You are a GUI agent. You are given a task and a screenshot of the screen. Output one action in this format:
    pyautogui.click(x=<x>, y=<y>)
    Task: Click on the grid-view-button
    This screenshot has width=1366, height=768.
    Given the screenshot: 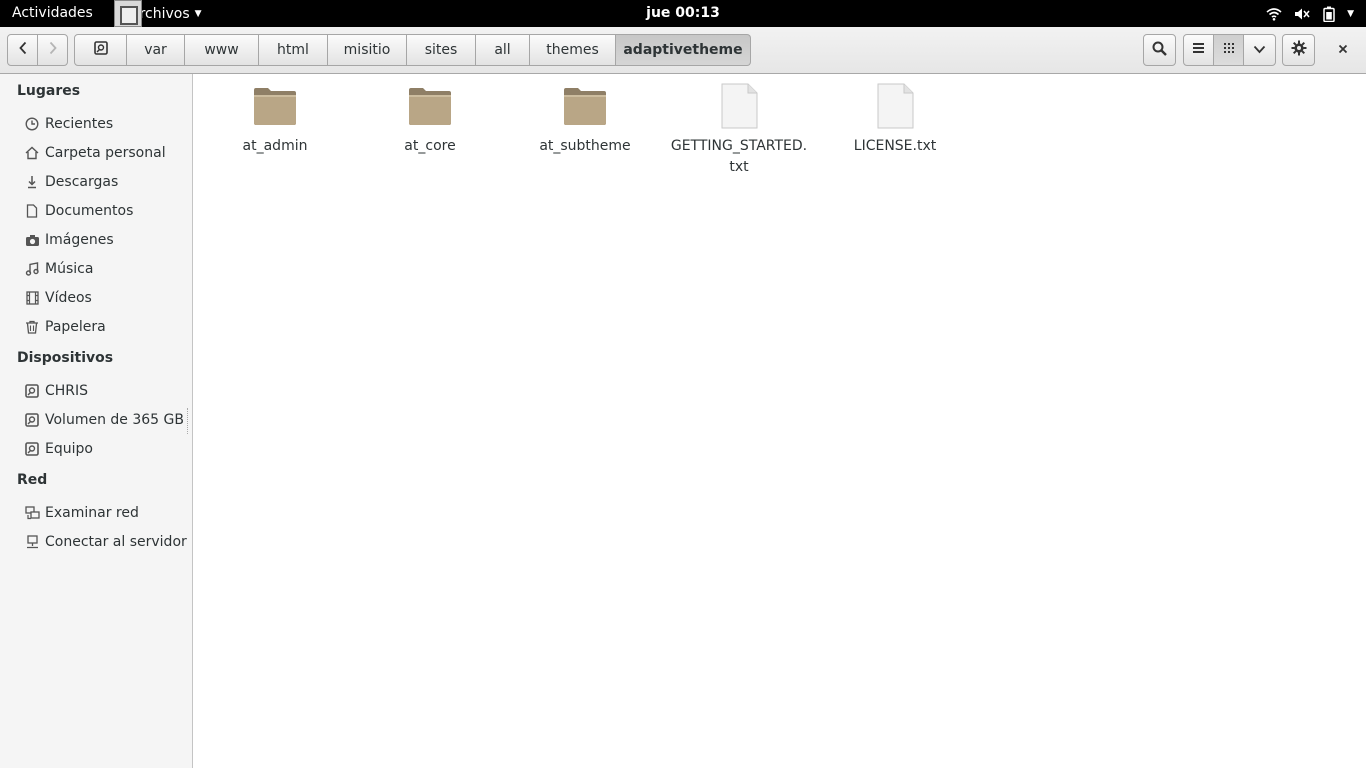 What is the action you would take?
    pyautogui.click(x=1228, y=50)
    